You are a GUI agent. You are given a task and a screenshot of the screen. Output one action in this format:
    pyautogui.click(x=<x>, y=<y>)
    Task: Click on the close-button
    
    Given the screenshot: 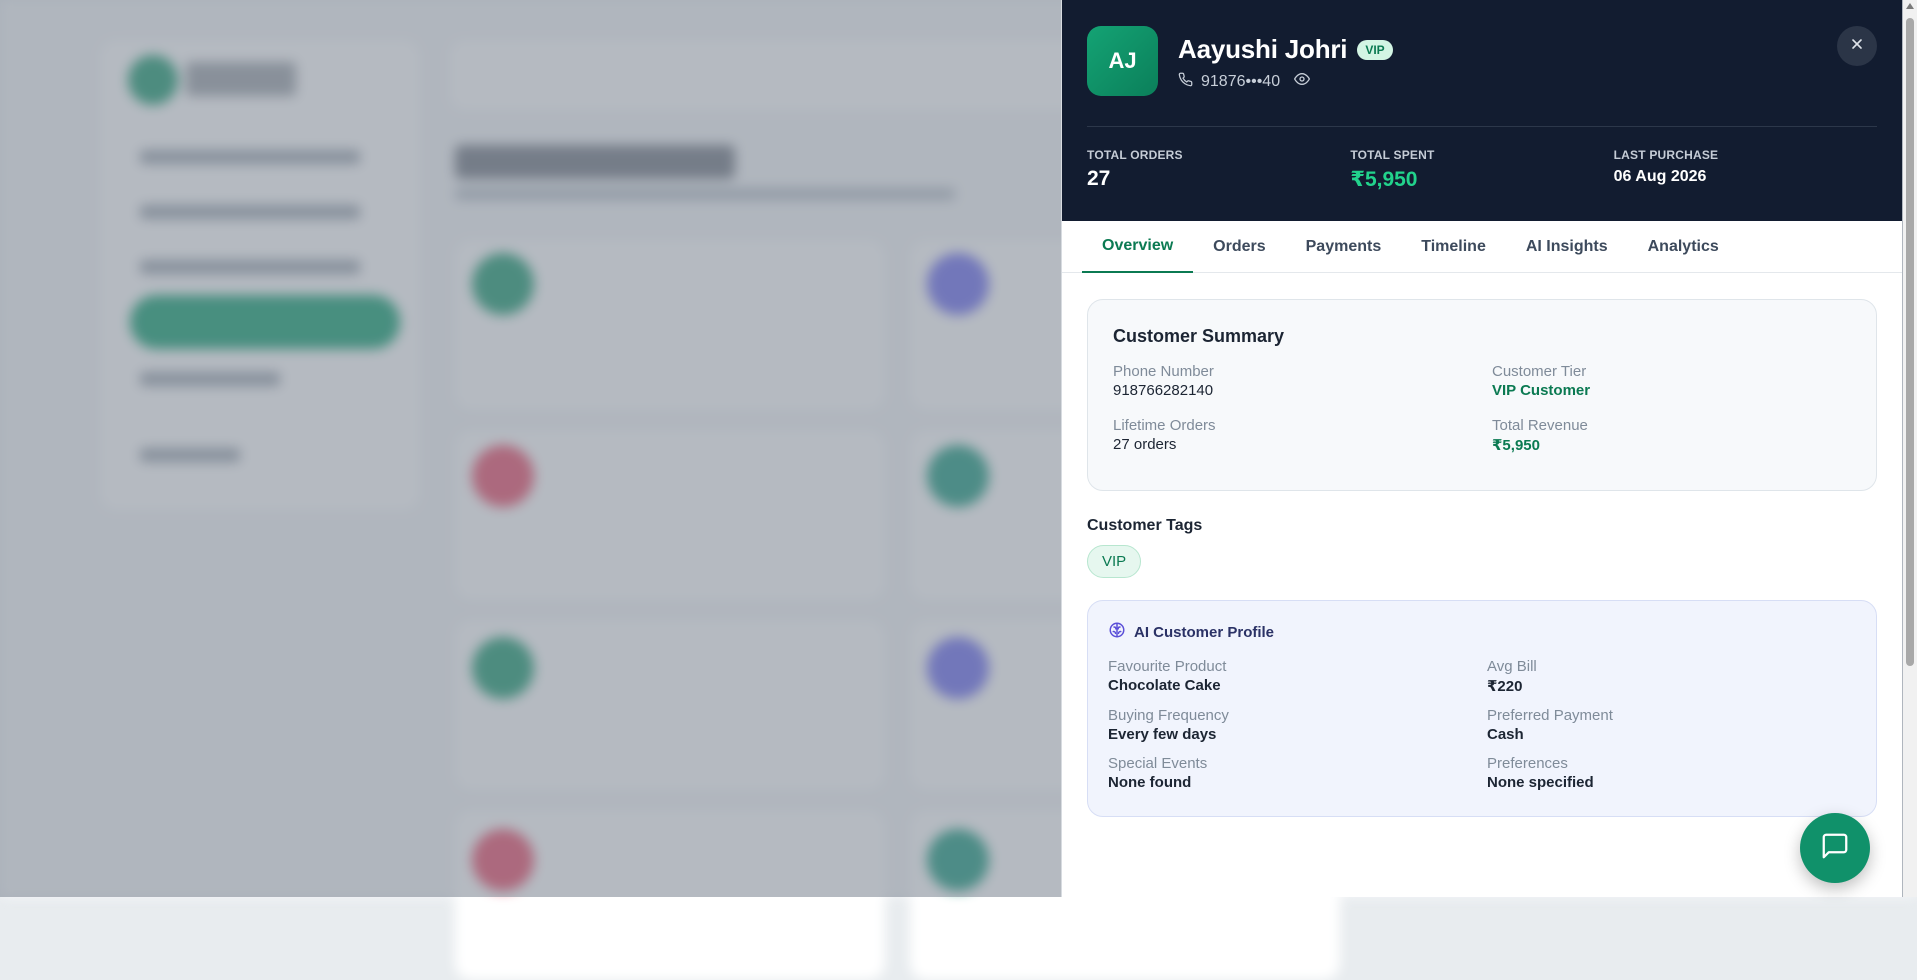 What is the action you would take?
    pyautogui.click(x=1857, y=46)
    